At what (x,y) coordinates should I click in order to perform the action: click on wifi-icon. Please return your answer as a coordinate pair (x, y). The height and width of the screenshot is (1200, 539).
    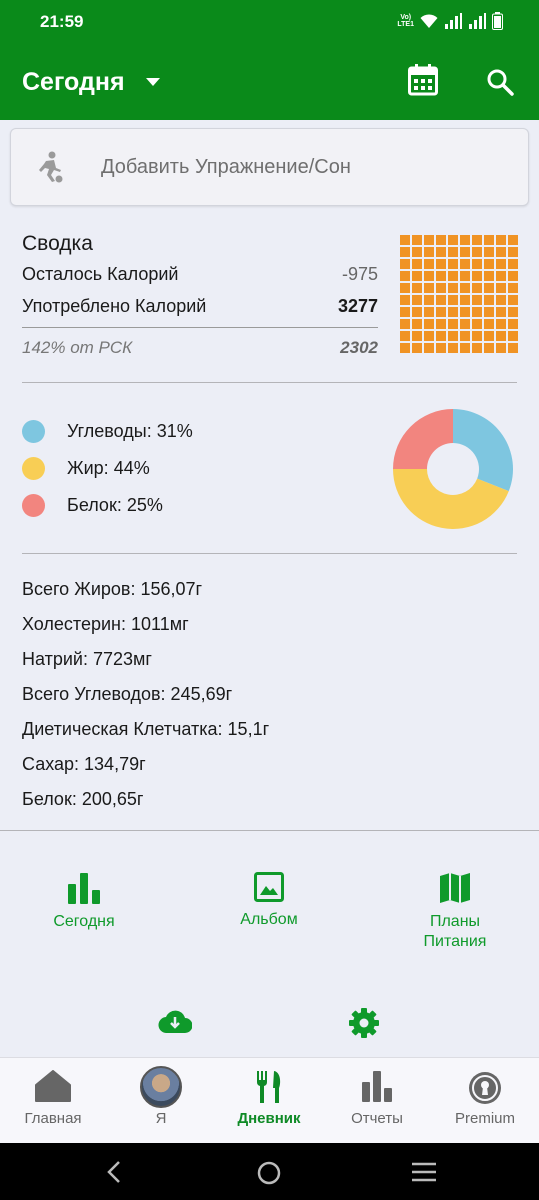
    Looking at the image, I should click on (429, 21).